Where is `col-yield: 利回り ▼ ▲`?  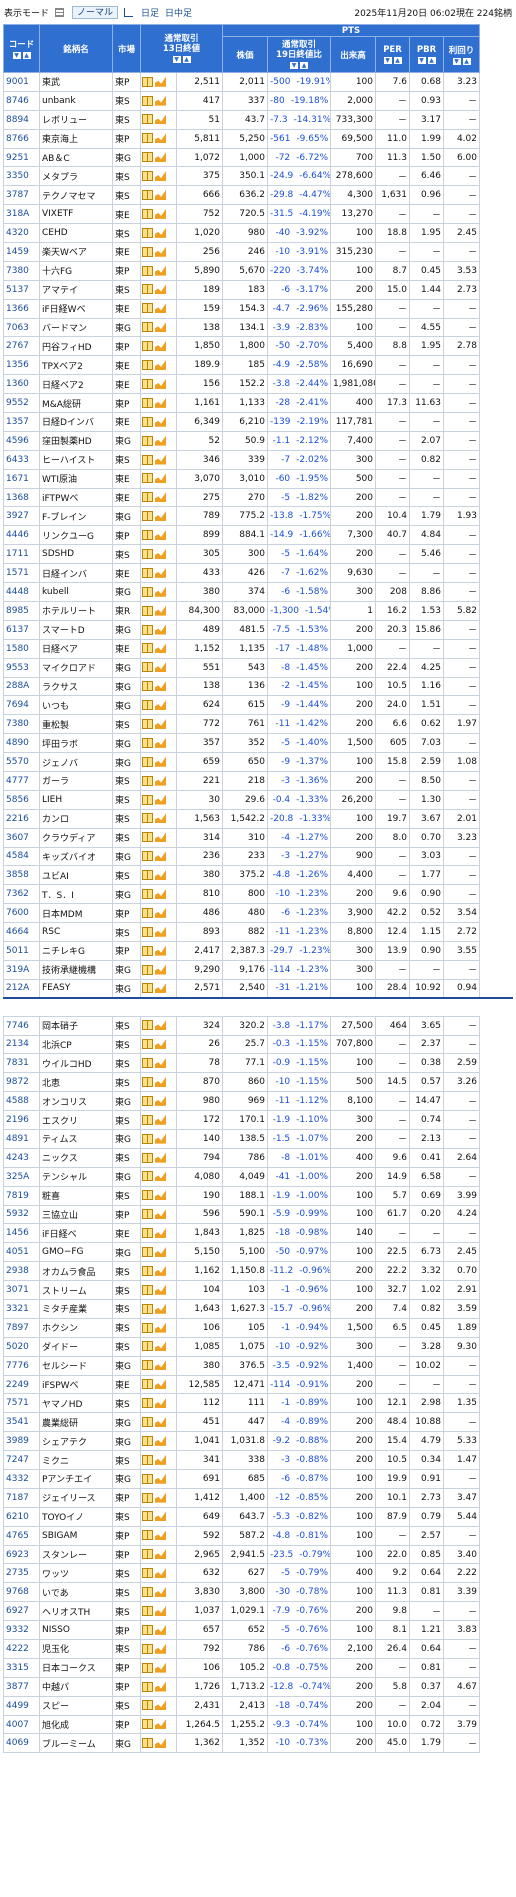 col-yield: 利回り ▼ ▲ is located at coordinates (461, 54).